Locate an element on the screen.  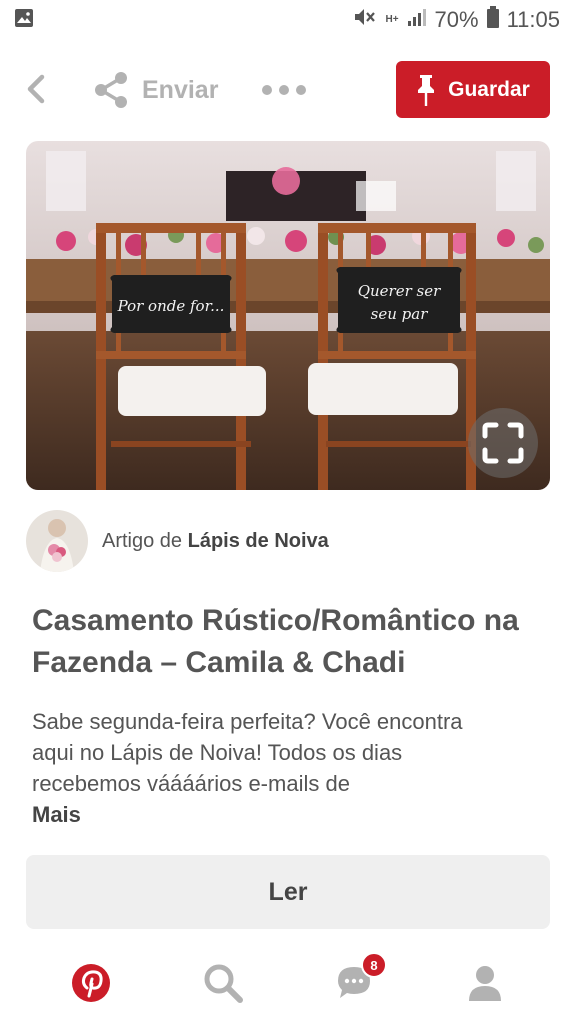
nav-search is located at coordinates (223, 983).